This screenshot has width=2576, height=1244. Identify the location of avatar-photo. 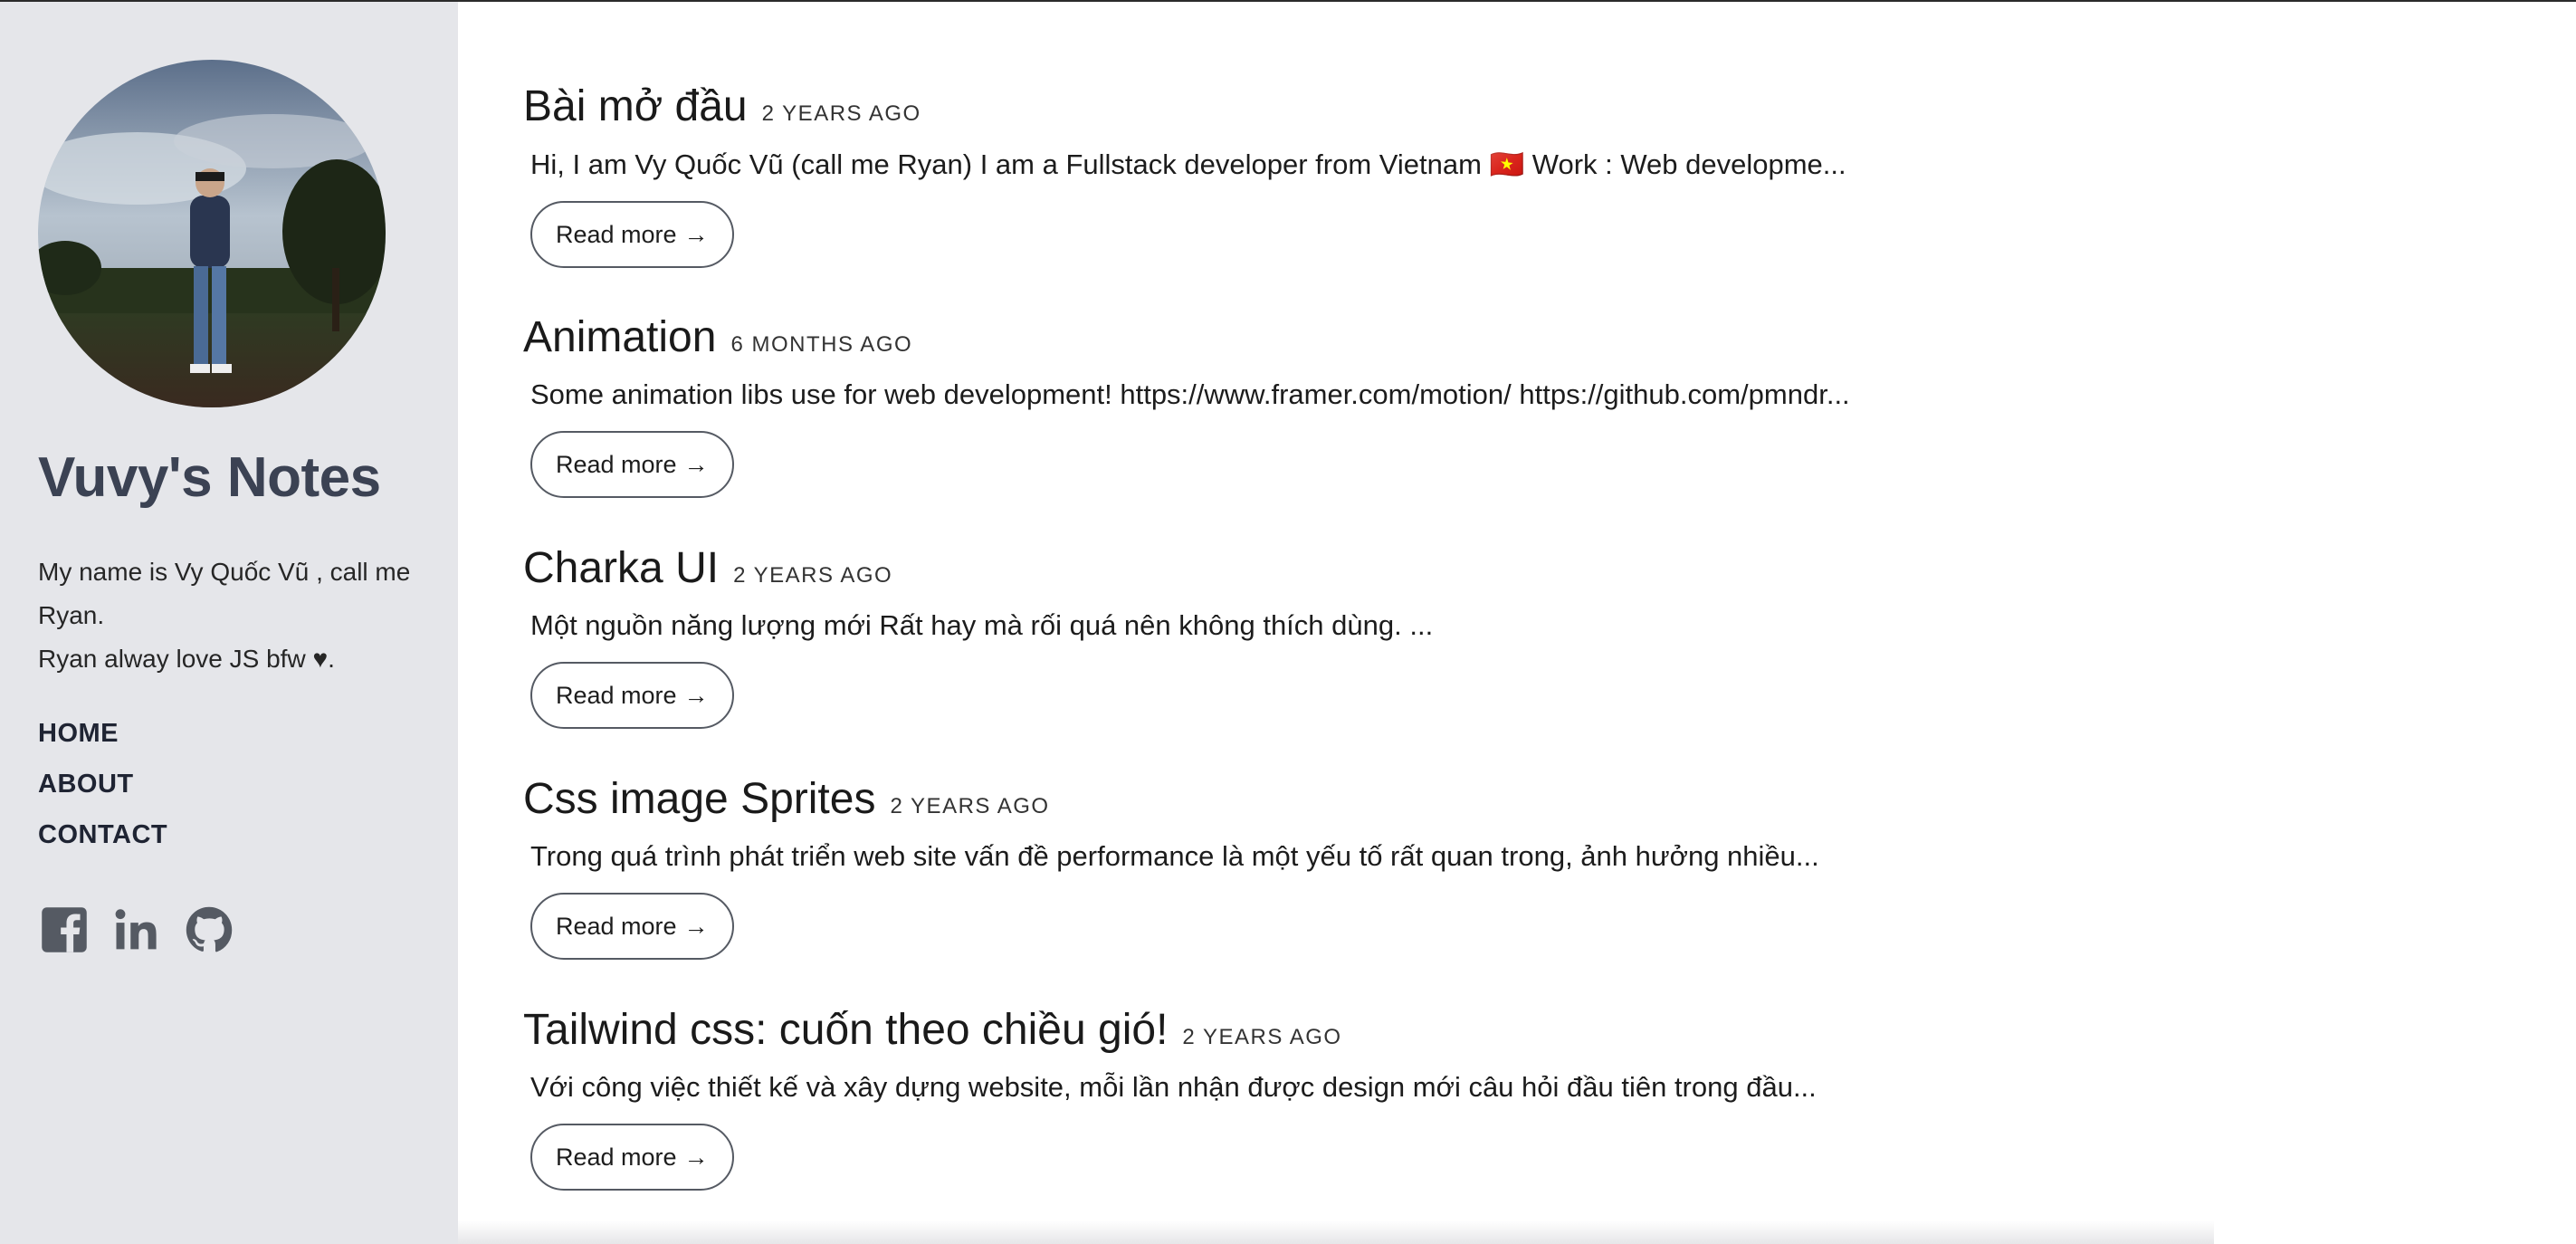
(212, 234).